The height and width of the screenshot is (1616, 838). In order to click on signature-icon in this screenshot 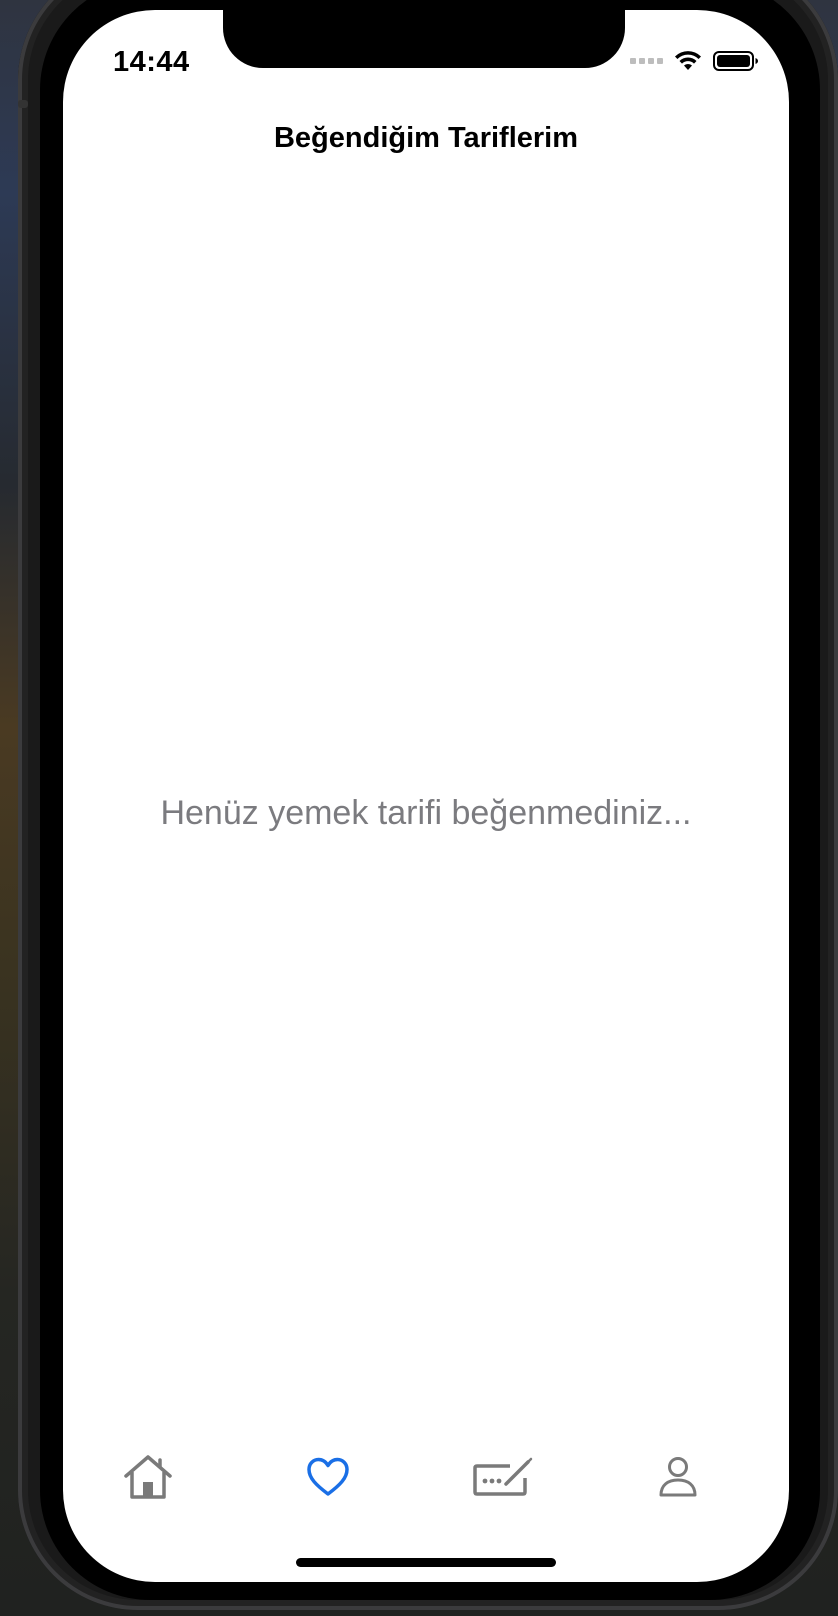, I will do `click(503, 1476)`.